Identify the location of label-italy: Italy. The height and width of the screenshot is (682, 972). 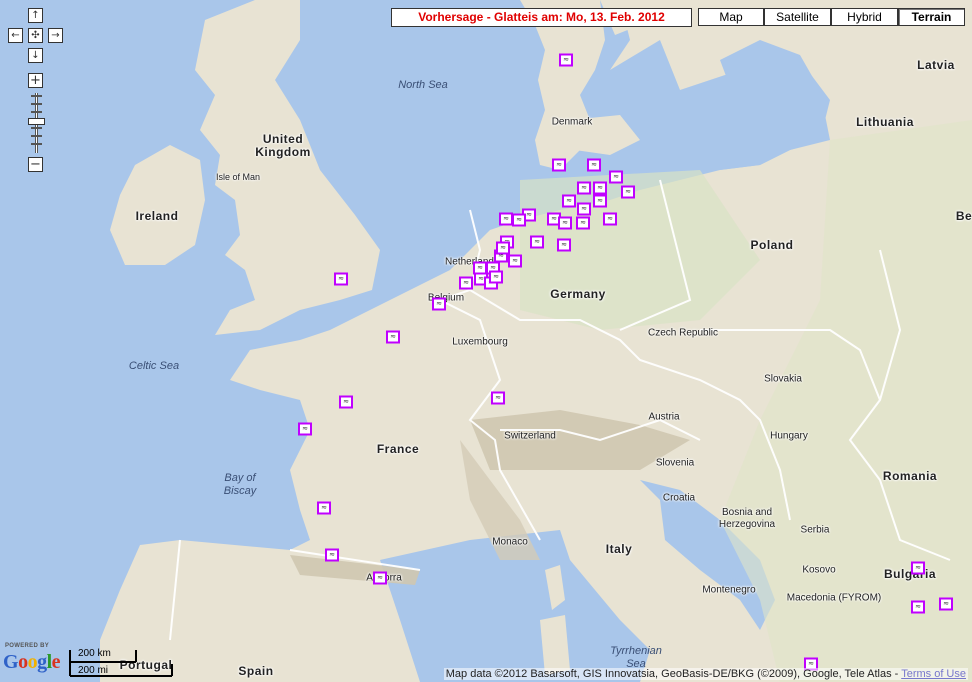
(619, 549).